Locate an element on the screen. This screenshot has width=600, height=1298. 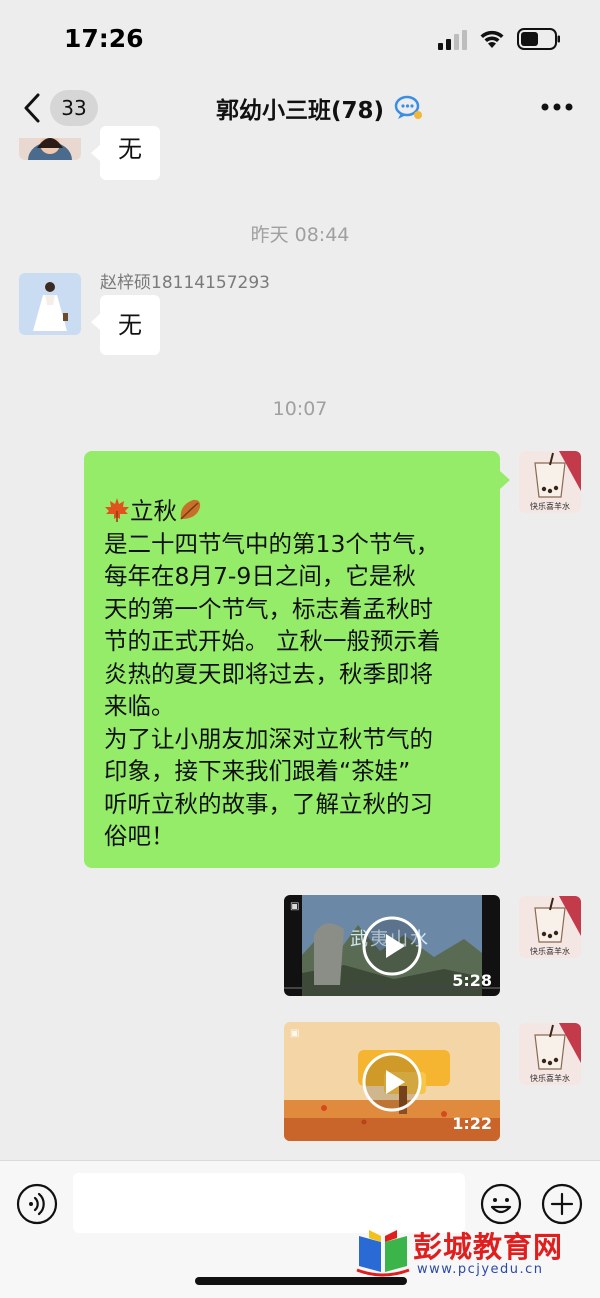
status-time: 17:26 is located at coordinates (104, 38).